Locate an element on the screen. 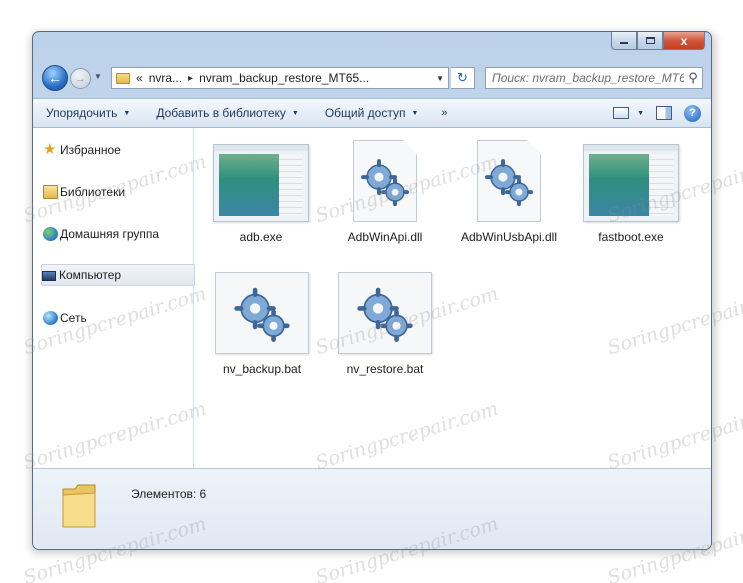  file-name: nv_restore.bat is located at coordinates (385, 369).